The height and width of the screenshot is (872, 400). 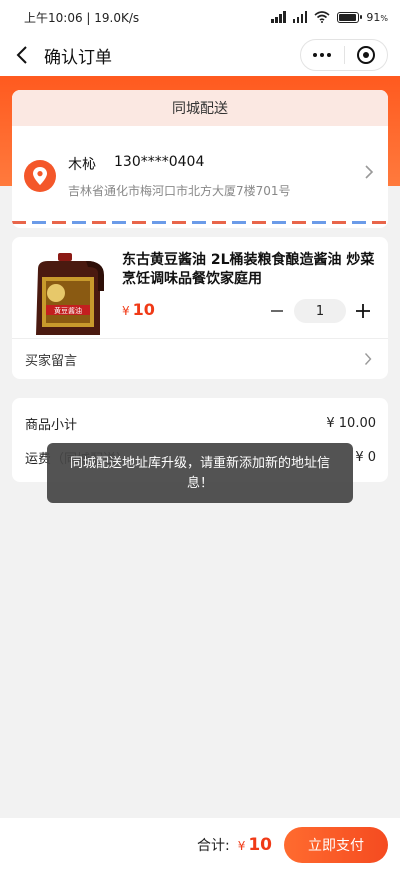 What do you see at coordinates (213, 846) in the screenshot?
I see `total-label: 合计:` at bounding box center [213, 846].